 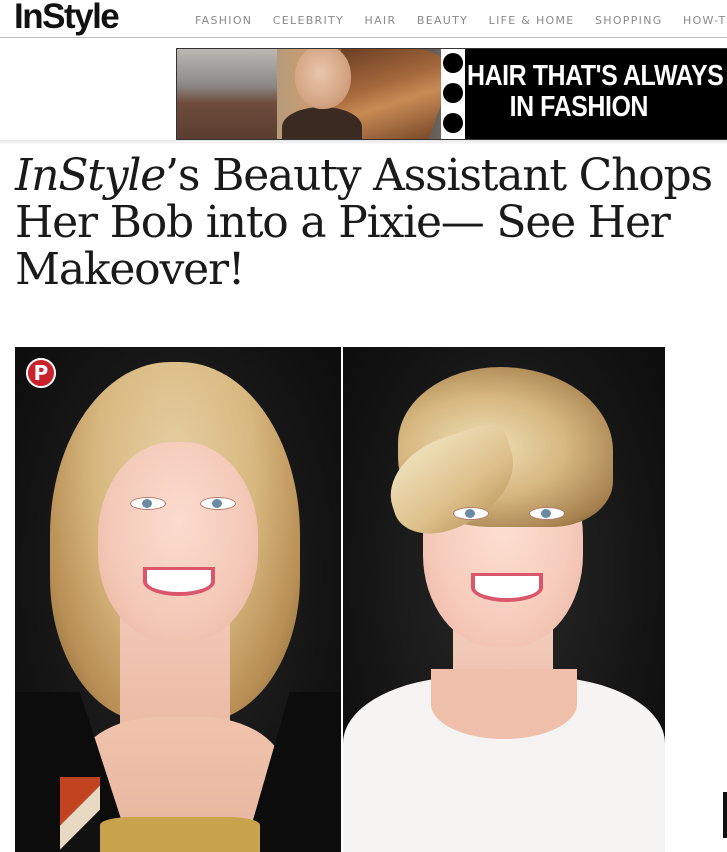 What do you see at coordinates (41, 373) in the screenshot?
I see `pinterest-icon: P` at bounding box center [41, 373].